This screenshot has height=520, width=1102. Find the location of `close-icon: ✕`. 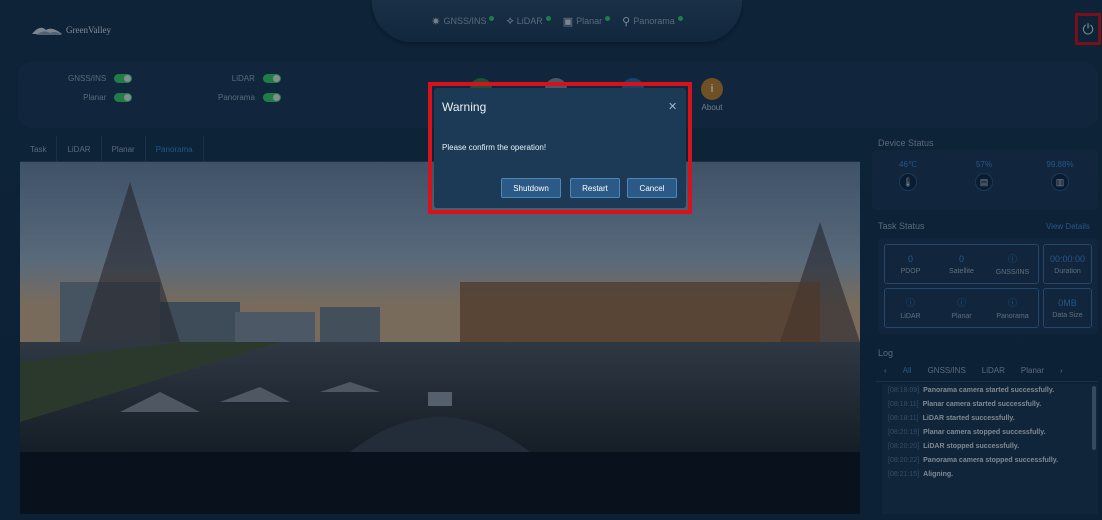

close-icon: ✕ is located at coordinates (672, 106).